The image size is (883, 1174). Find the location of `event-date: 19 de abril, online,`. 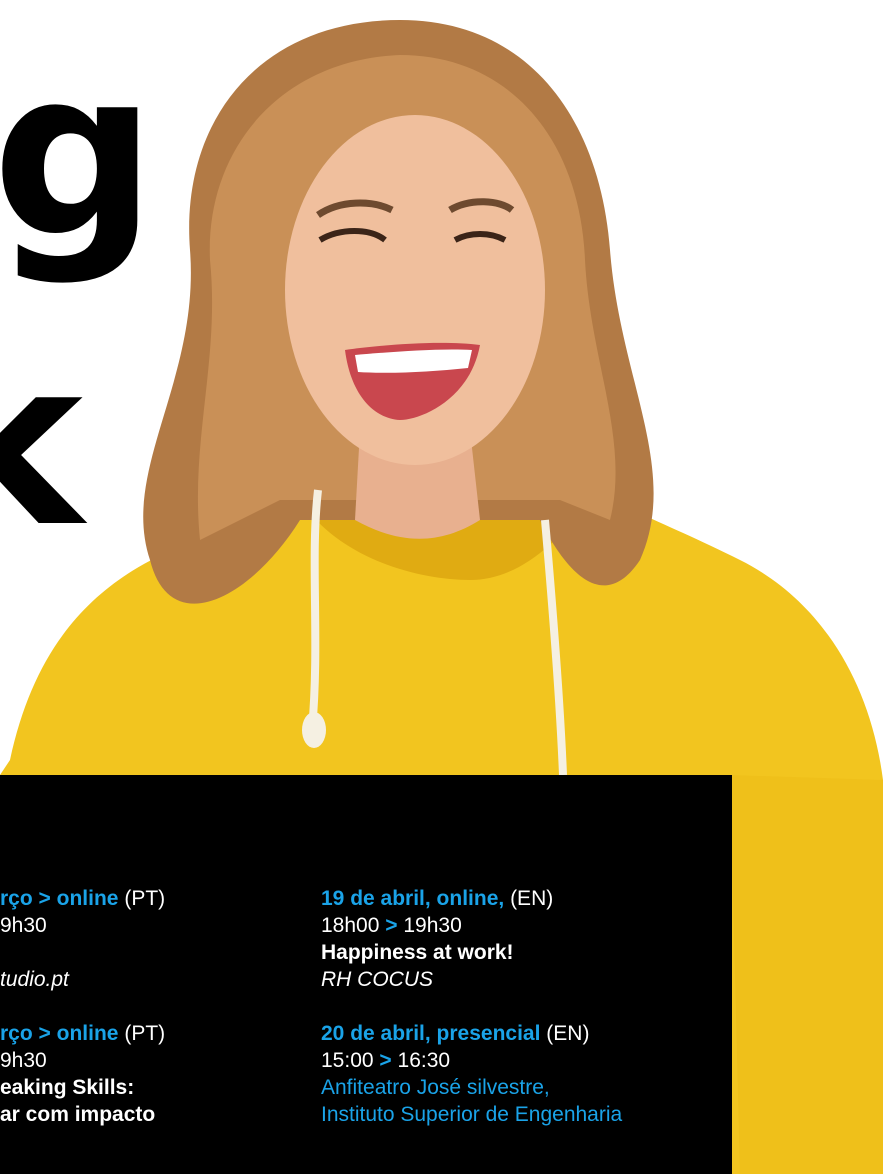

event-date: 19 de abril, online, is located at coordinates (413, 898).